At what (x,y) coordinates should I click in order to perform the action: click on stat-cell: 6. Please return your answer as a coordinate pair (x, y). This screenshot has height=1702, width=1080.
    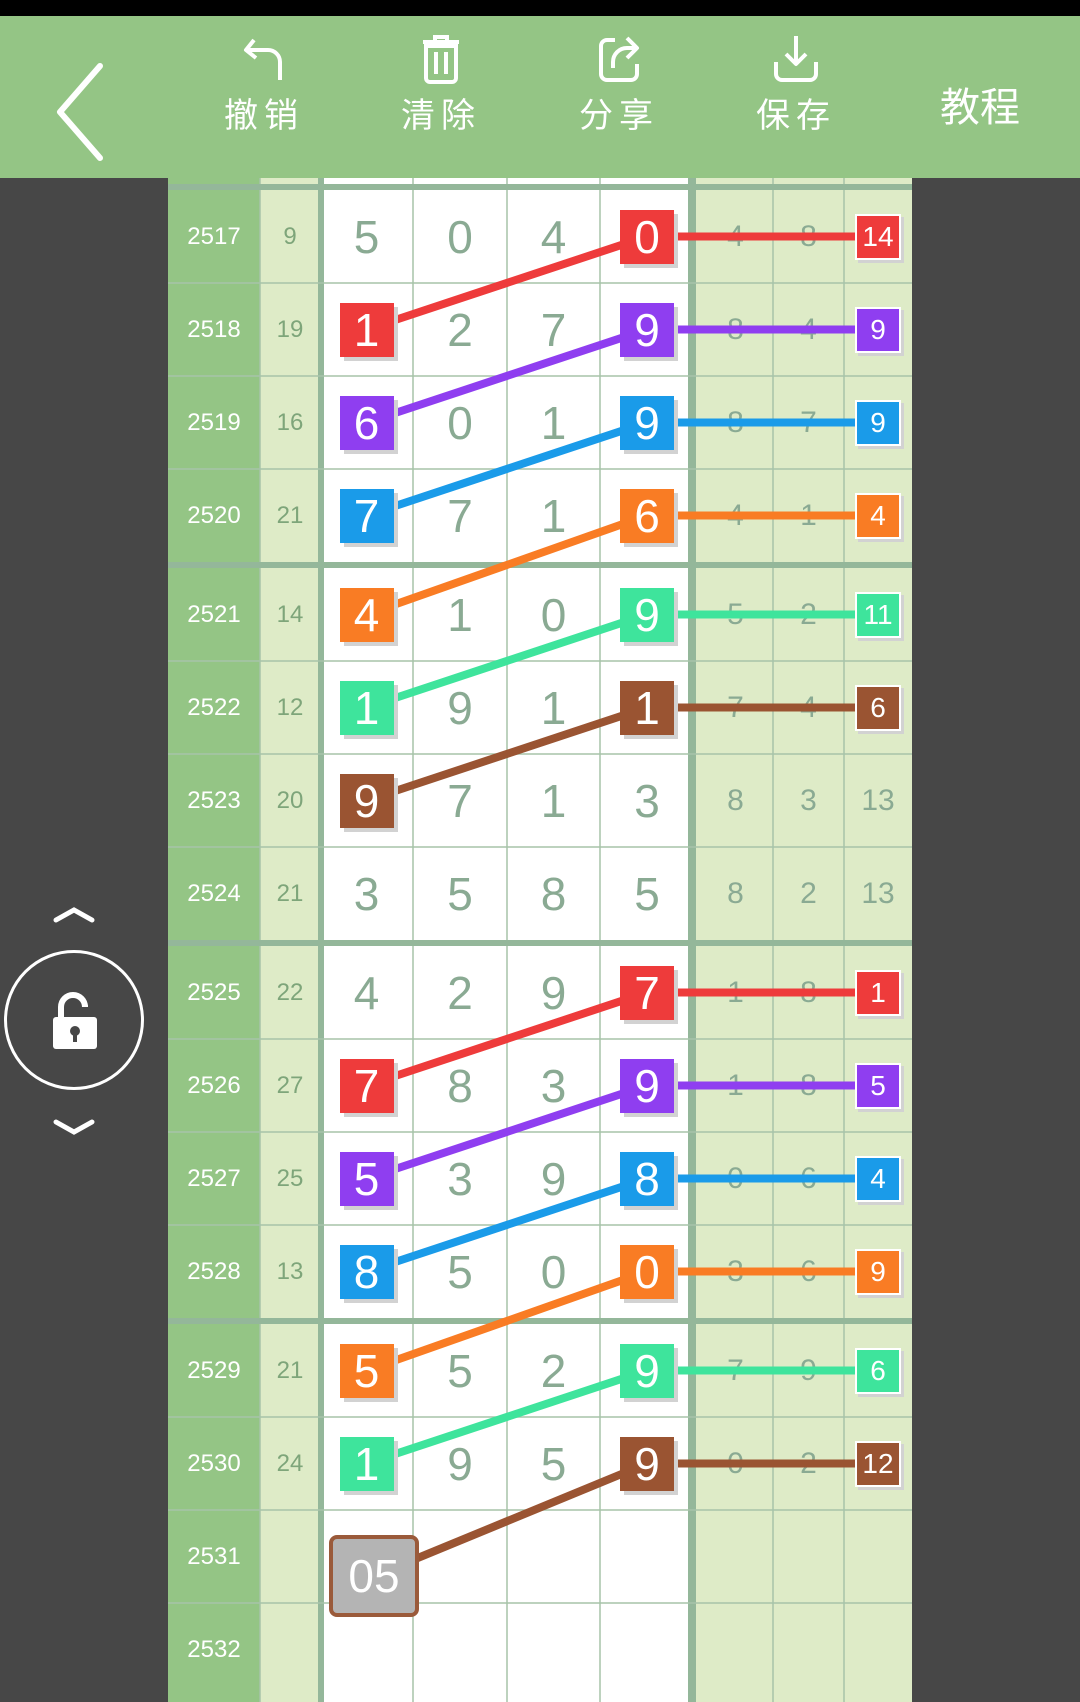
    Looking at the image, I should click on (808, 1178).